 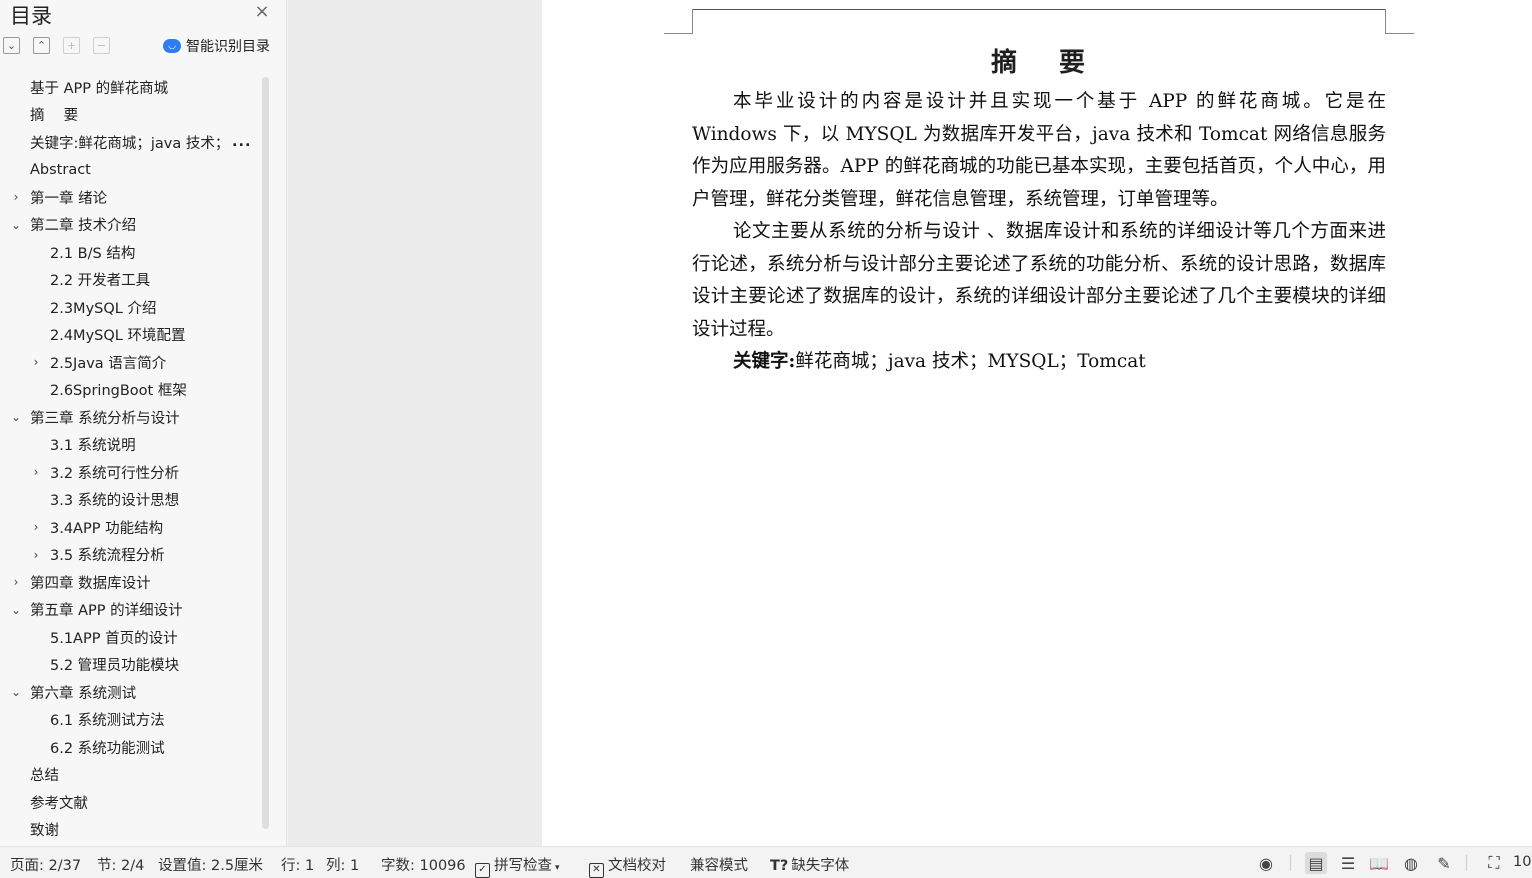 I want to click on toc-item: 5.2 管理员功能模块, so click(x=129, y=665).